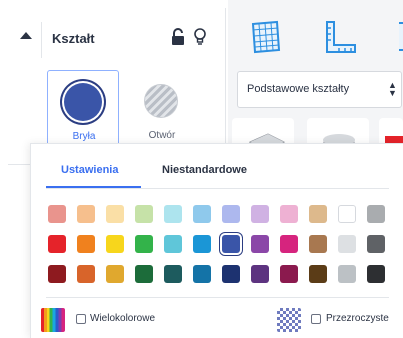  I want to click on shape-inspector-title: Kształt, so click(73, 38).